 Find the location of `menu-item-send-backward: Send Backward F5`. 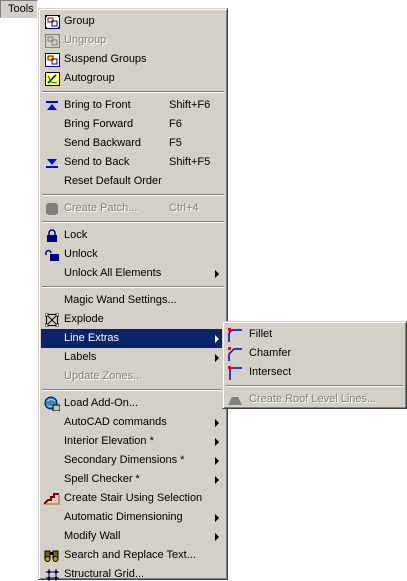

menu-item-send-backward: Send Backward F5 is located at coordinates (133, 143).